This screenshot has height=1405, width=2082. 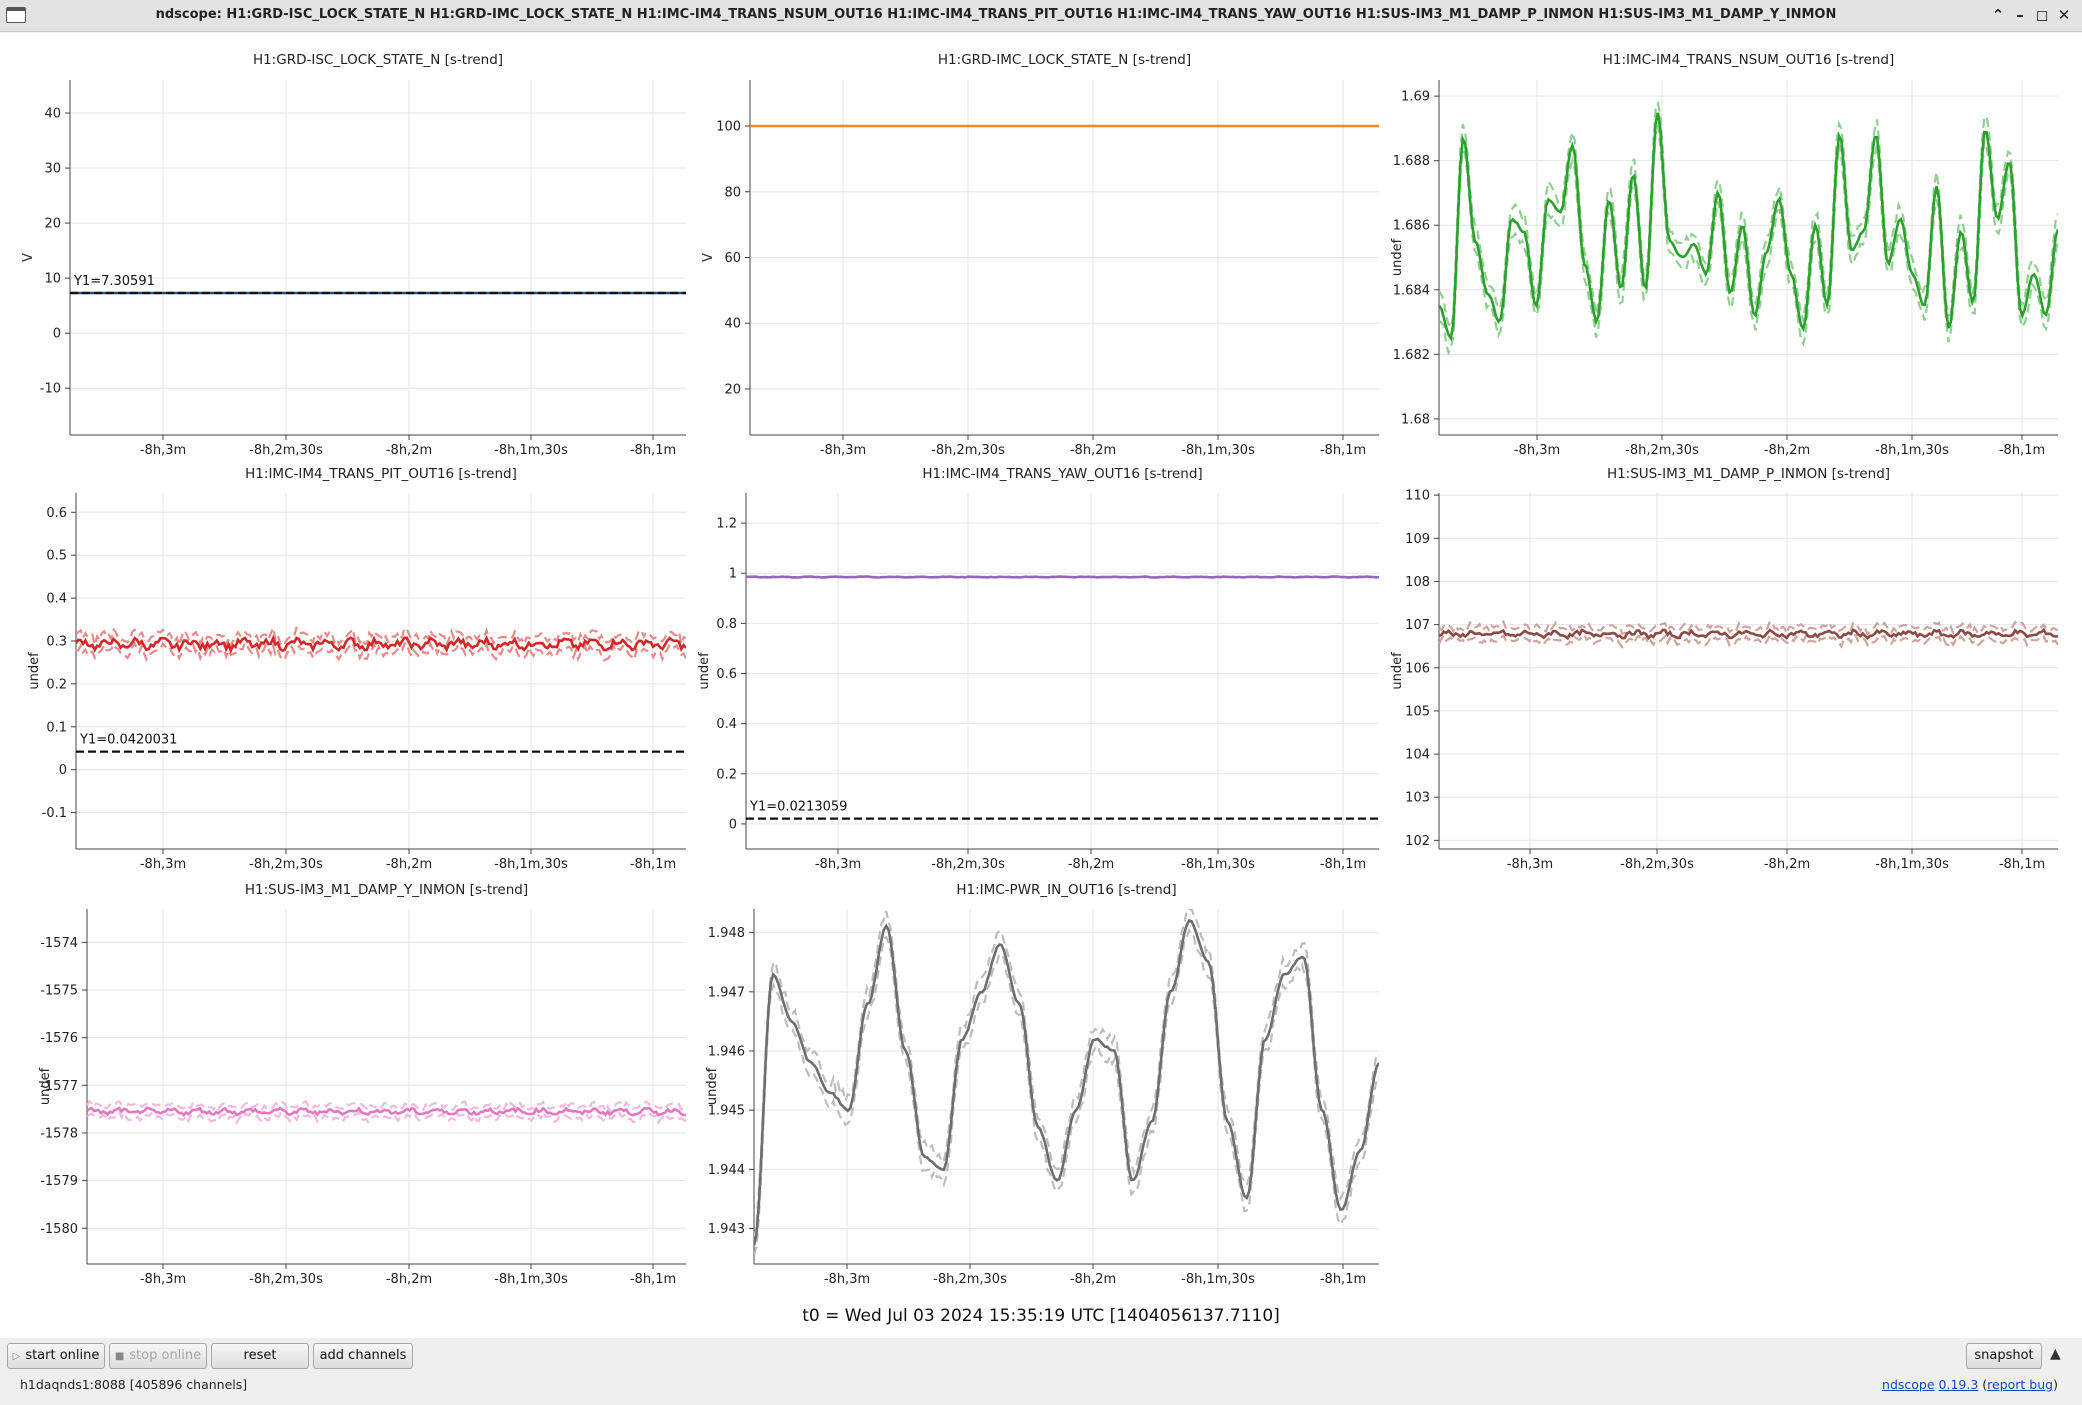 I want to click on y-tick-label: 110, so click(x=1417, y=496).